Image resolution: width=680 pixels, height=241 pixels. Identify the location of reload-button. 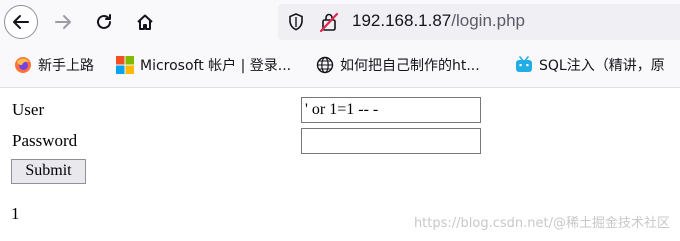
(104, 22).